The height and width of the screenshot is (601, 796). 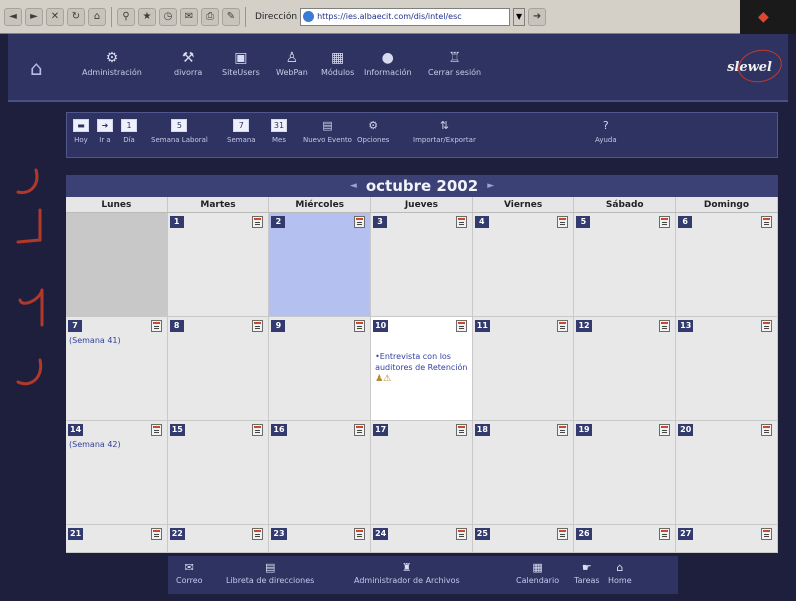 I want to click on address-field: https://ies.albaecit.com/dis/intel/esc, so click(x=405, y=16).